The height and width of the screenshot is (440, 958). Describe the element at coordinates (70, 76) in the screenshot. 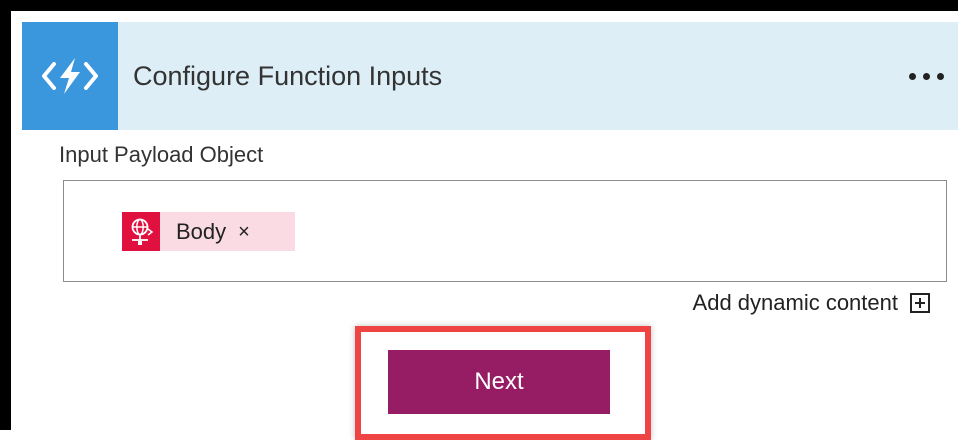

I see `azure-function-icon` at that location.